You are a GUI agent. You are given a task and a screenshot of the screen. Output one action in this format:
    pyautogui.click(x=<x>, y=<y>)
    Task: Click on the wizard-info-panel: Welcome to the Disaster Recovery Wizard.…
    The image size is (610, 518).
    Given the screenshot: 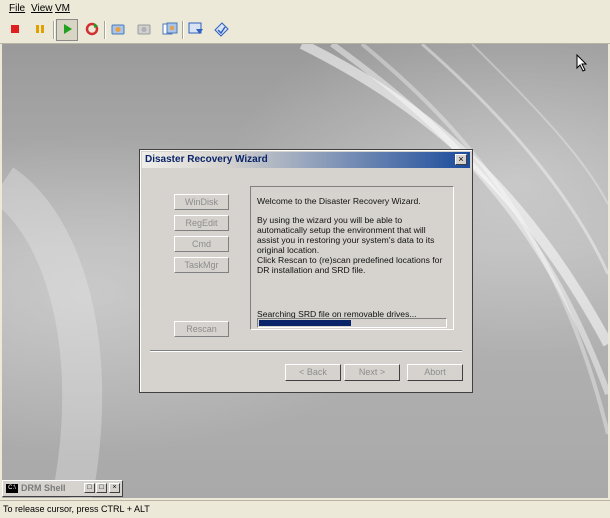 What is the action you would take?
    pyautogui.click(x=352, y=258)
    